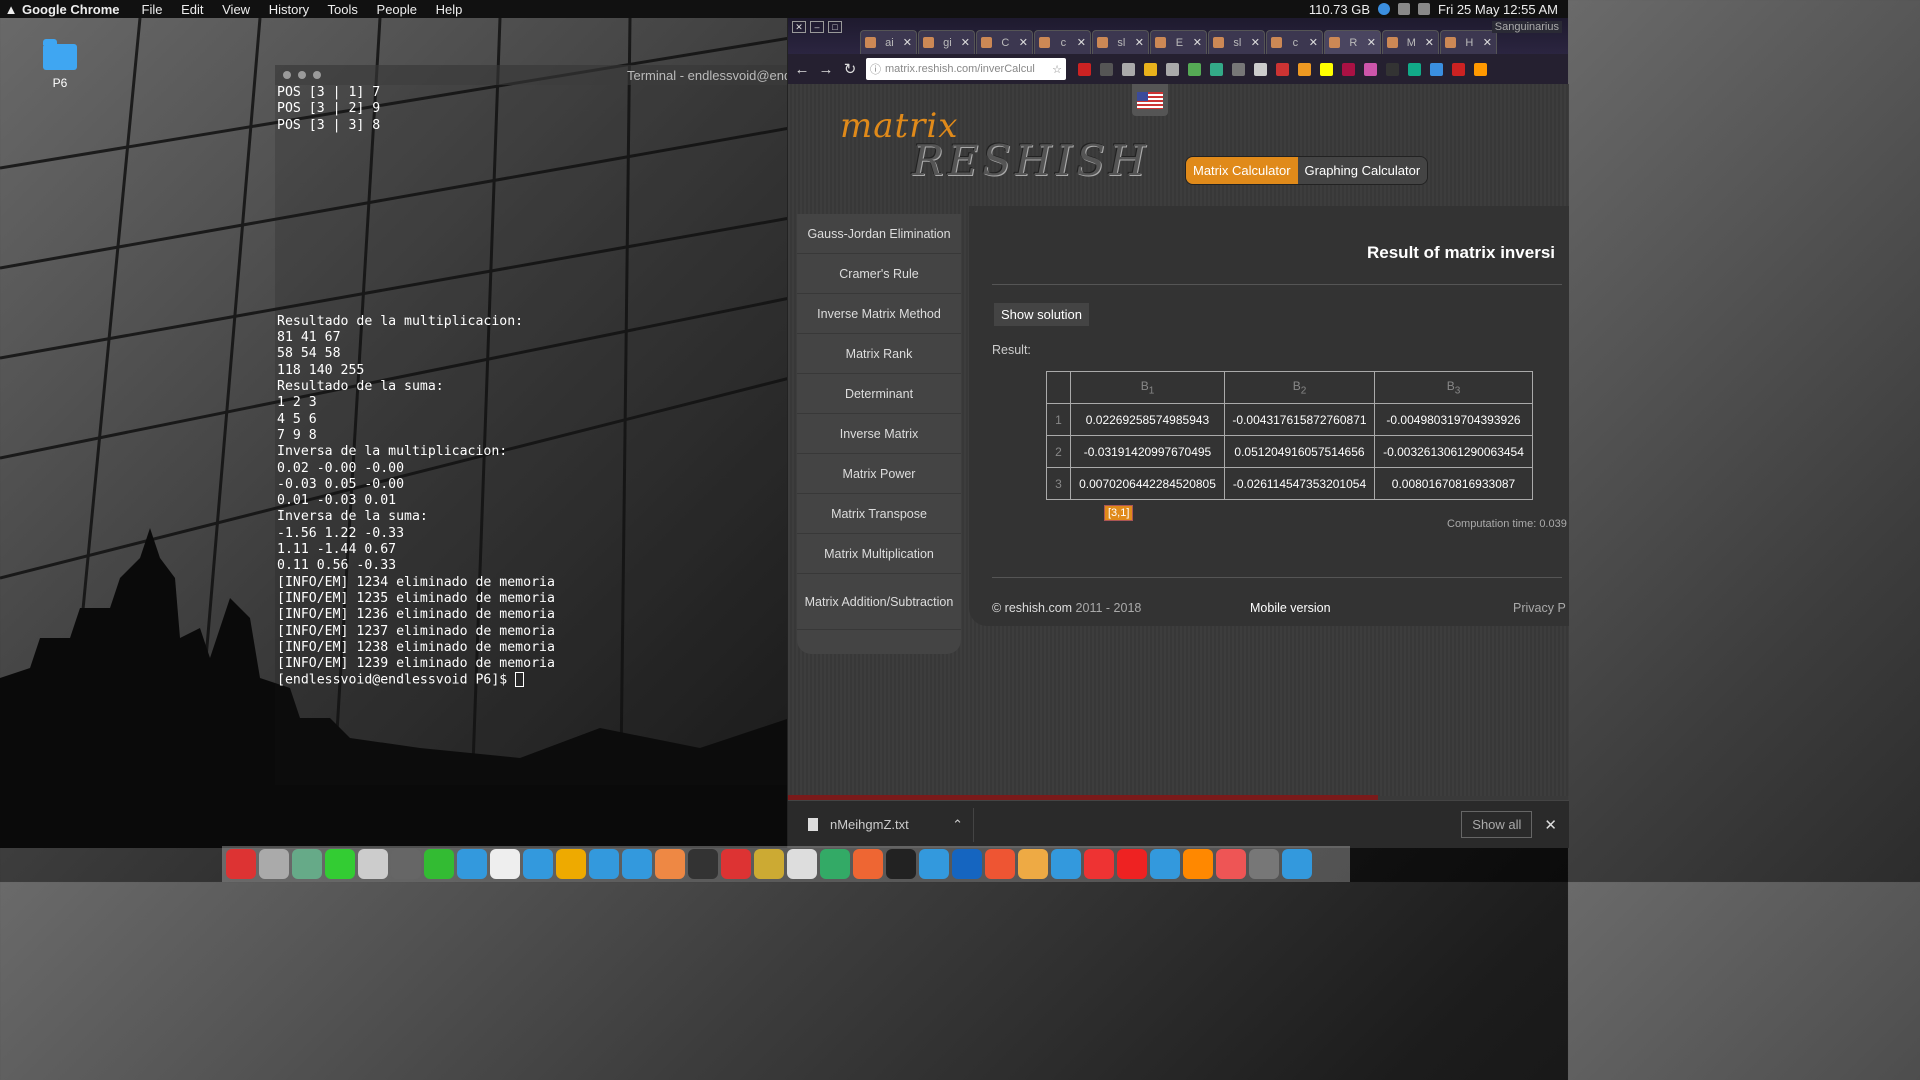 The image size is (1920, 1080). I want to click on footer-site-link: © reshish.com, so click(1032, 608).